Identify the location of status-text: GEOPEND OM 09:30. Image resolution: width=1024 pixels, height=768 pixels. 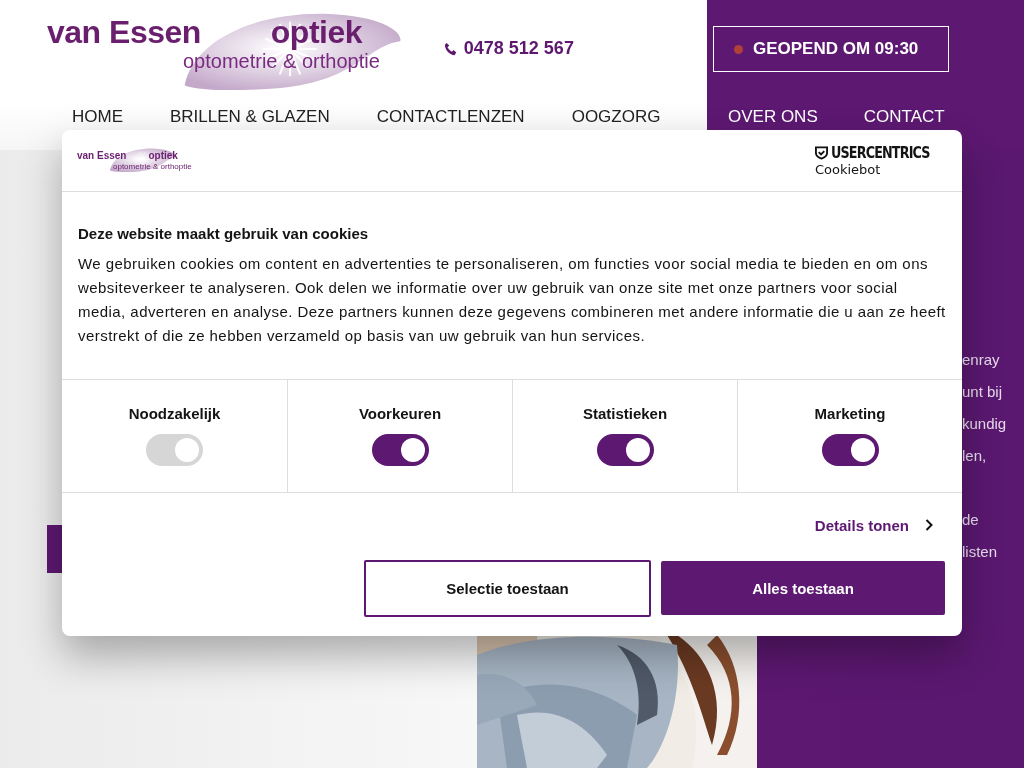
(836, 49).